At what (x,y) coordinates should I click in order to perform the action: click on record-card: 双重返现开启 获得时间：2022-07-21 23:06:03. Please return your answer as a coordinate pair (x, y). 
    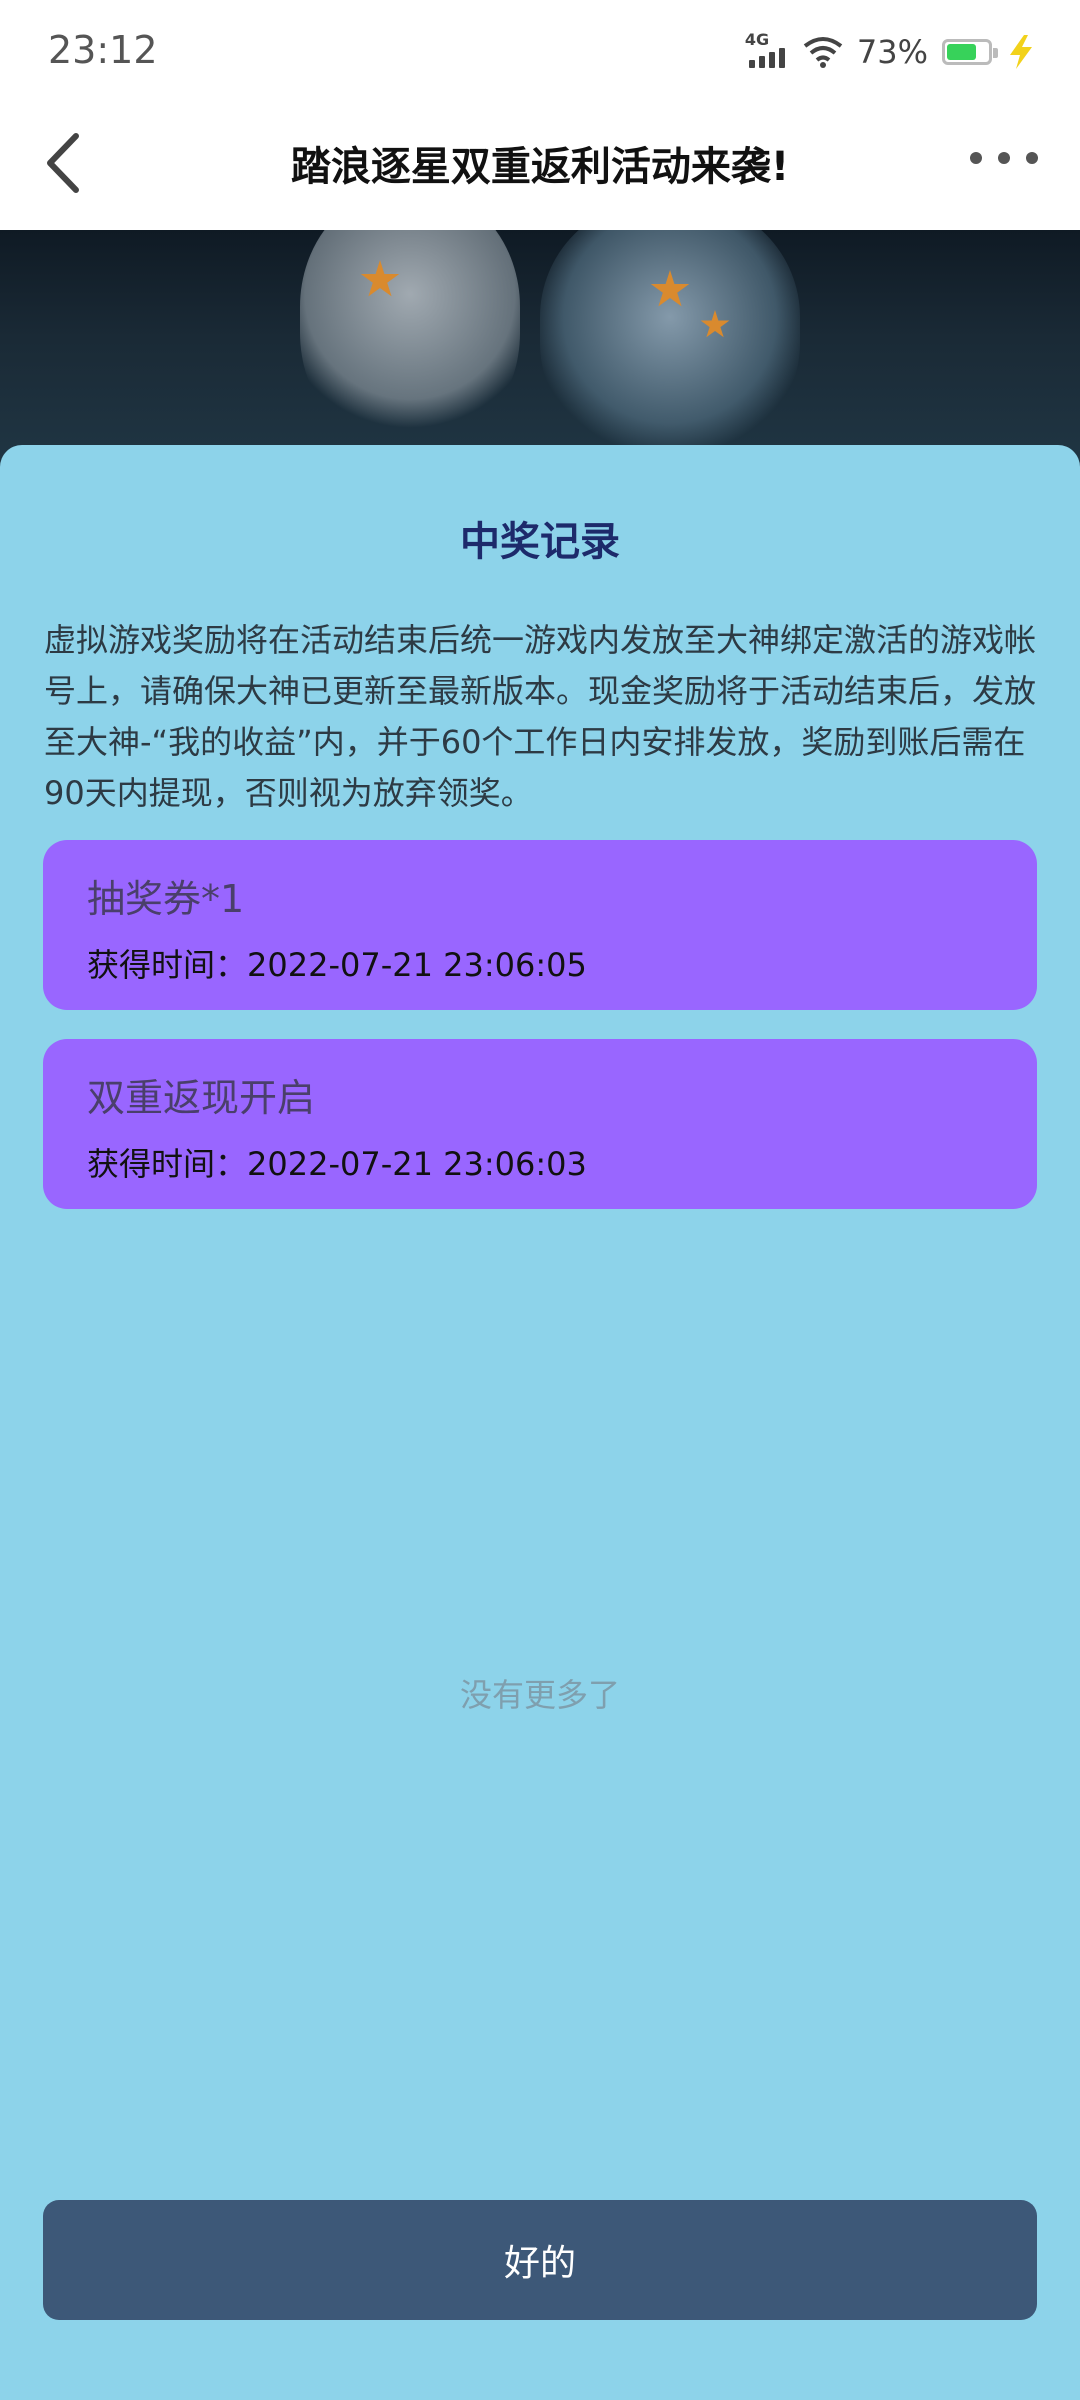
    Looking at the image, I should click on (540, 1124).